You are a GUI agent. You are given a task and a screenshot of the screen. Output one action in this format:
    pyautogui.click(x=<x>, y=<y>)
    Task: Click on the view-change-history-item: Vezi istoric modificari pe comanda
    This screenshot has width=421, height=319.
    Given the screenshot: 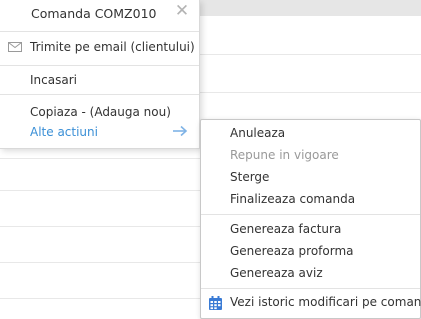 What is the action you would take?
    pyautogui.click(x=325, y=302)
    